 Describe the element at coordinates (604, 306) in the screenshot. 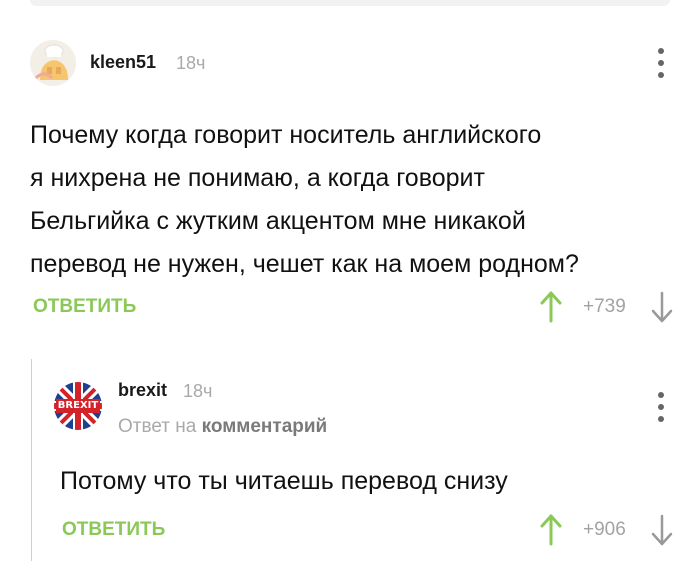

I see `score: +739` at that location.